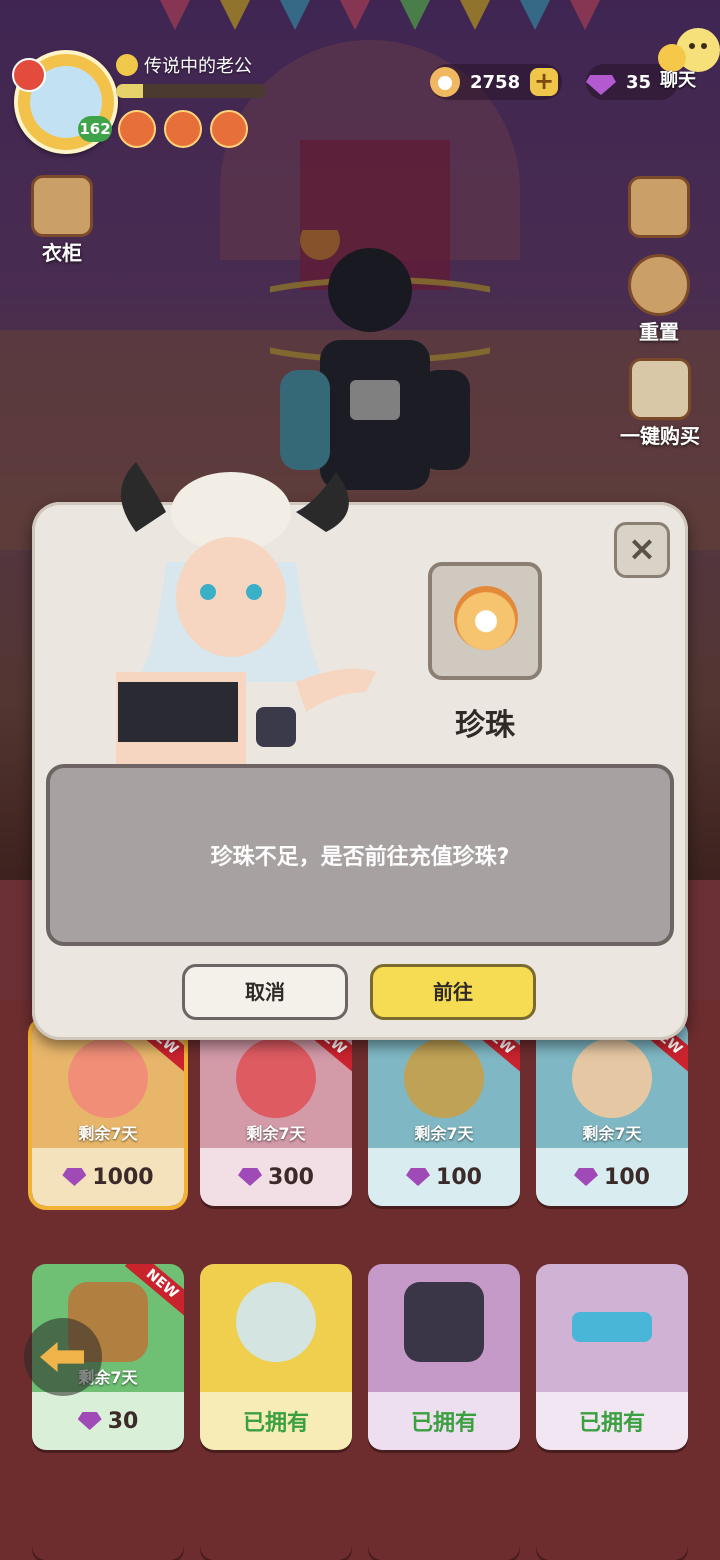 The image size is (720, 1560). Describe the element at coordinates (360, 857) in the screenshot. I see `dialog-message: 珍珠不足，是否前往充值珍珠?` at that location.